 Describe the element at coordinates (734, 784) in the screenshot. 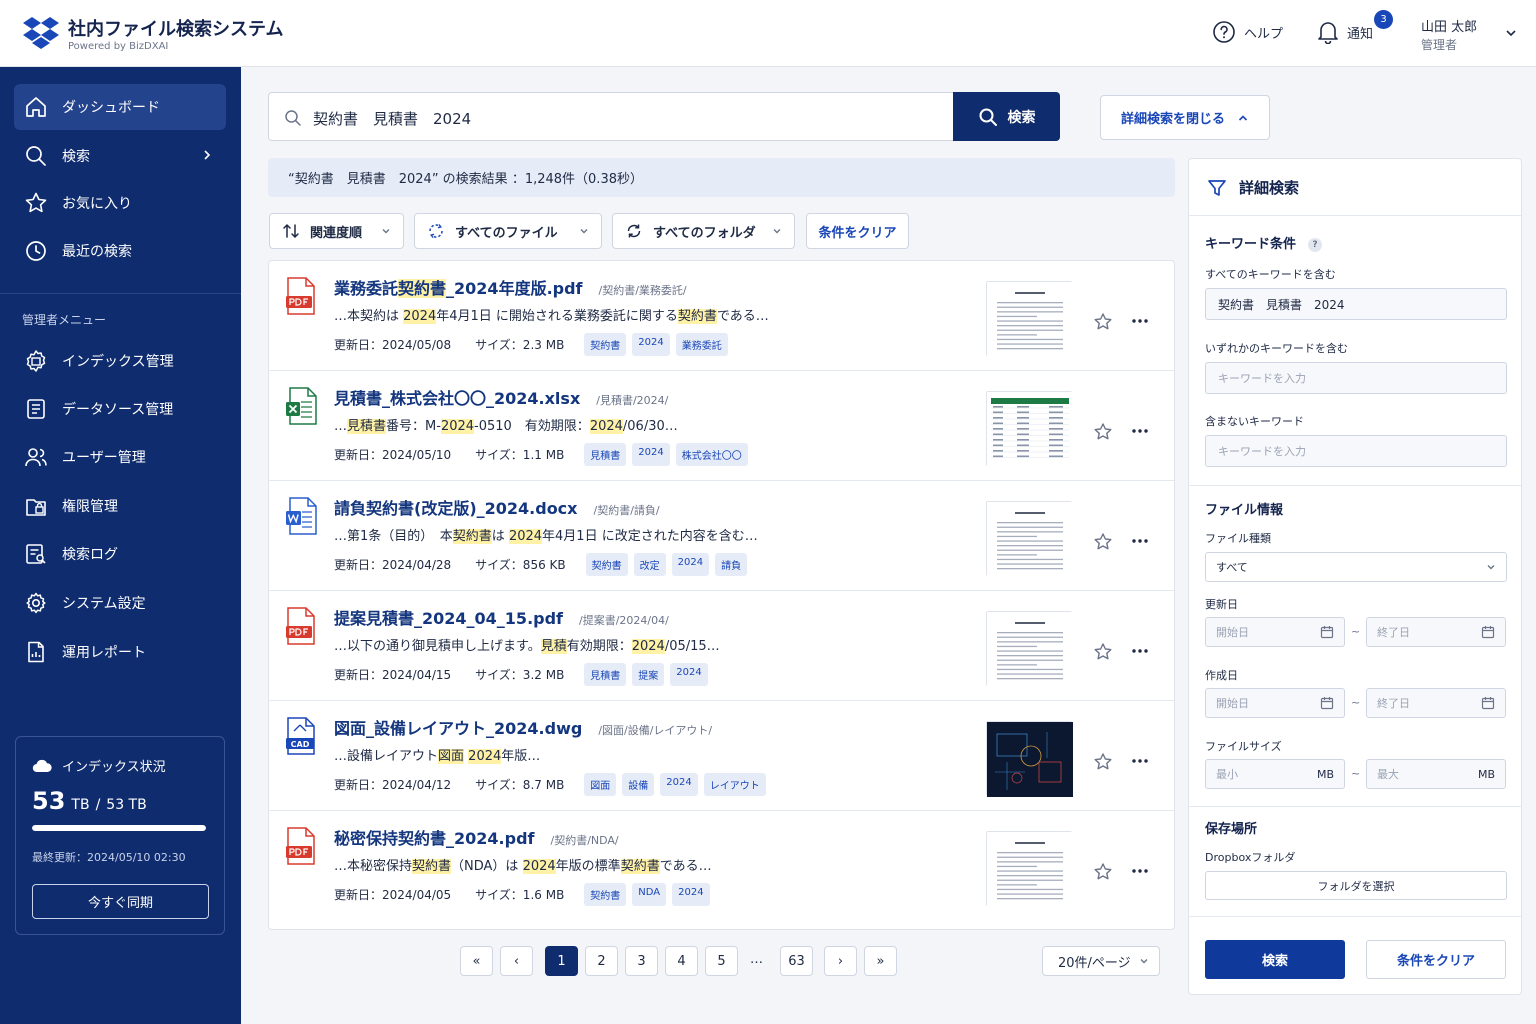

I see `tag-badge: レイアウト` at that location.